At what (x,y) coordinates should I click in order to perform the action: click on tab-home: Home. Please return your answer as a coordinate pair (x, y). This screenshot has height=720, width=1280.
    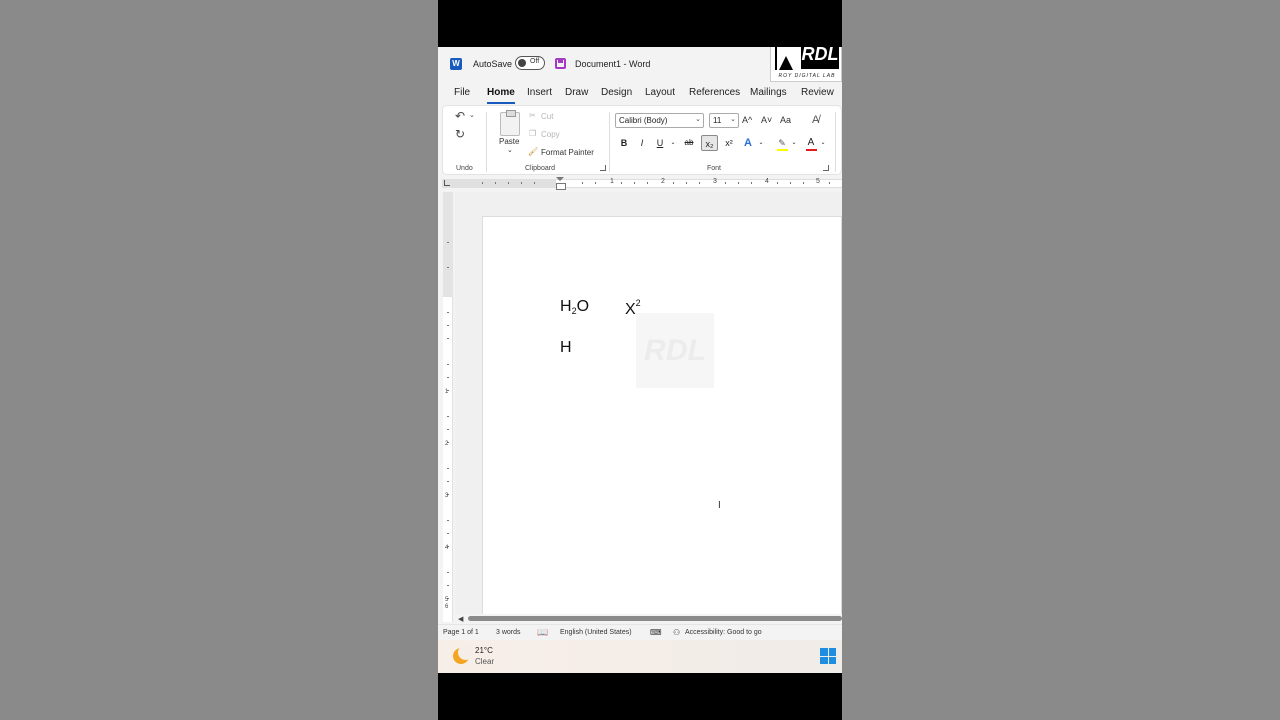
    Looking at the image, I should click on (501, 95).